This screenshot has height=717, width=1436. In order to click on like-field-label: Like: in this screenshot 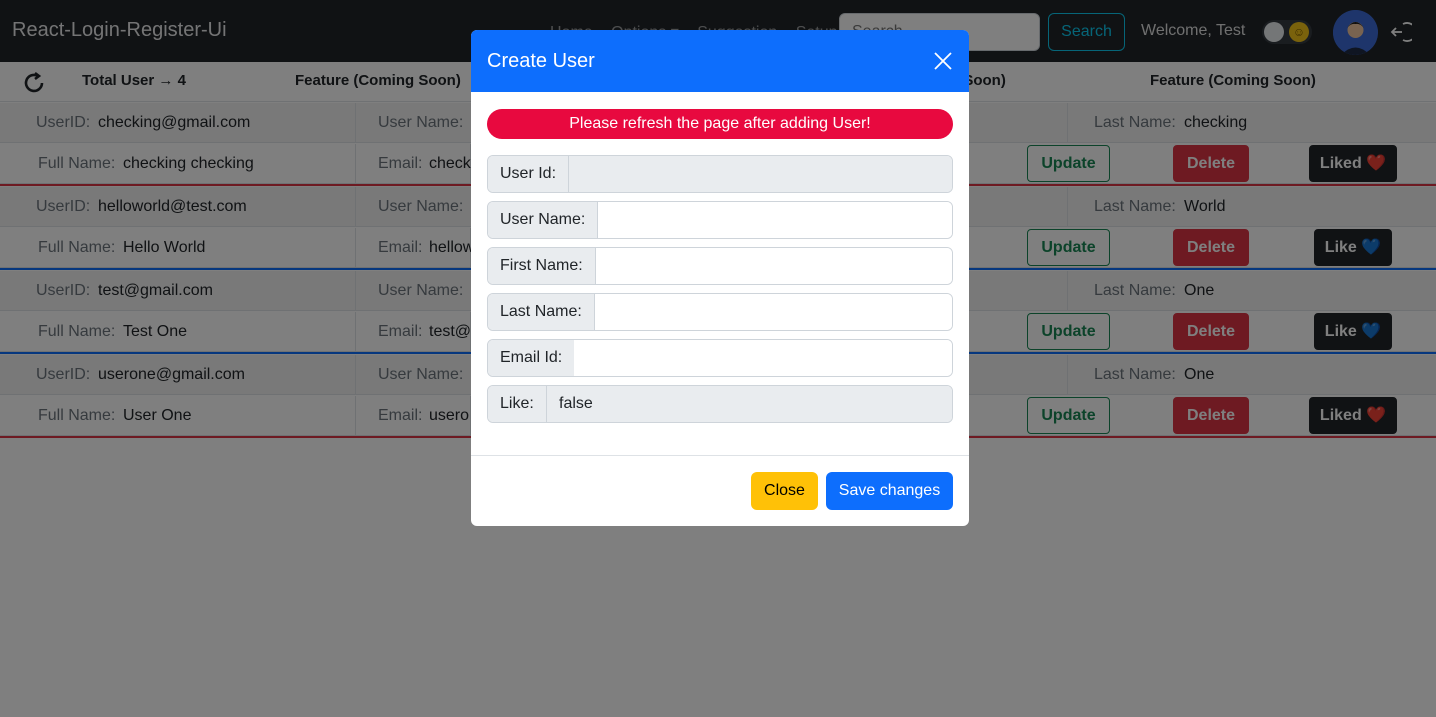, I will do `click(517, 404)`.